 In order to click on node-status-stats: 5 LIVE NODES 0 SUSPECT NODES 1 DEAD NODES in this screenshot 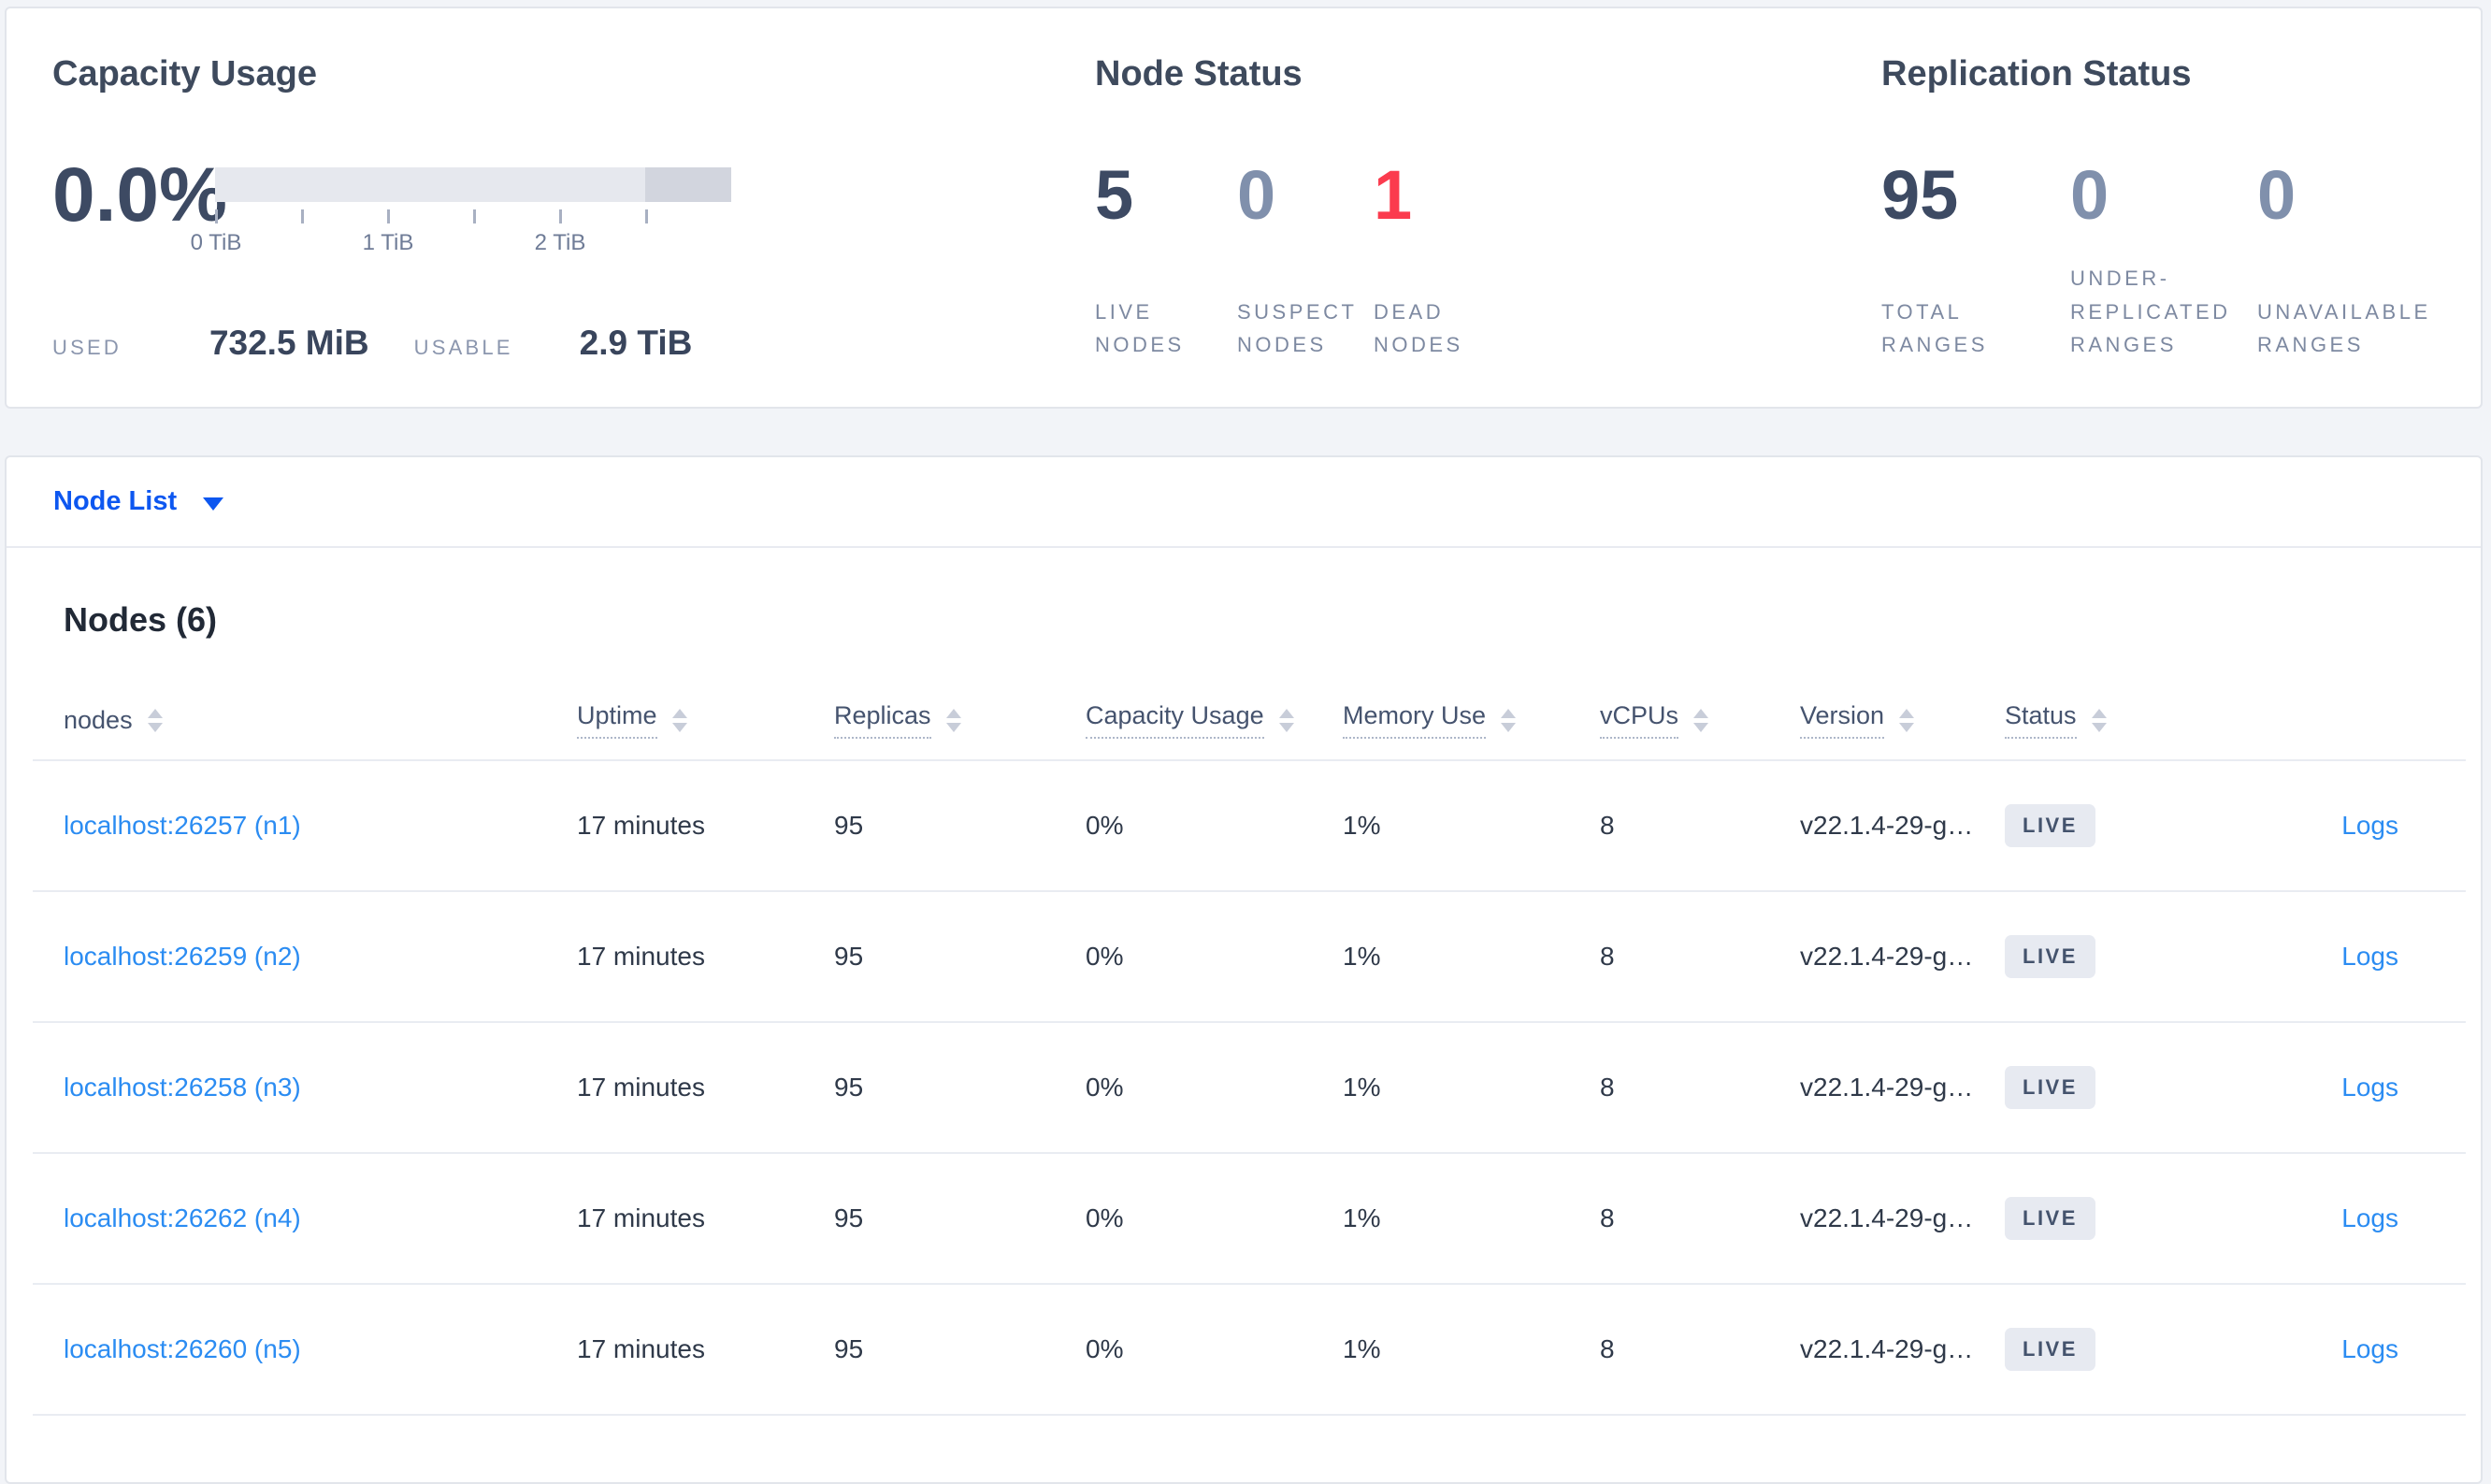, I will do `click(1332, 261)`.